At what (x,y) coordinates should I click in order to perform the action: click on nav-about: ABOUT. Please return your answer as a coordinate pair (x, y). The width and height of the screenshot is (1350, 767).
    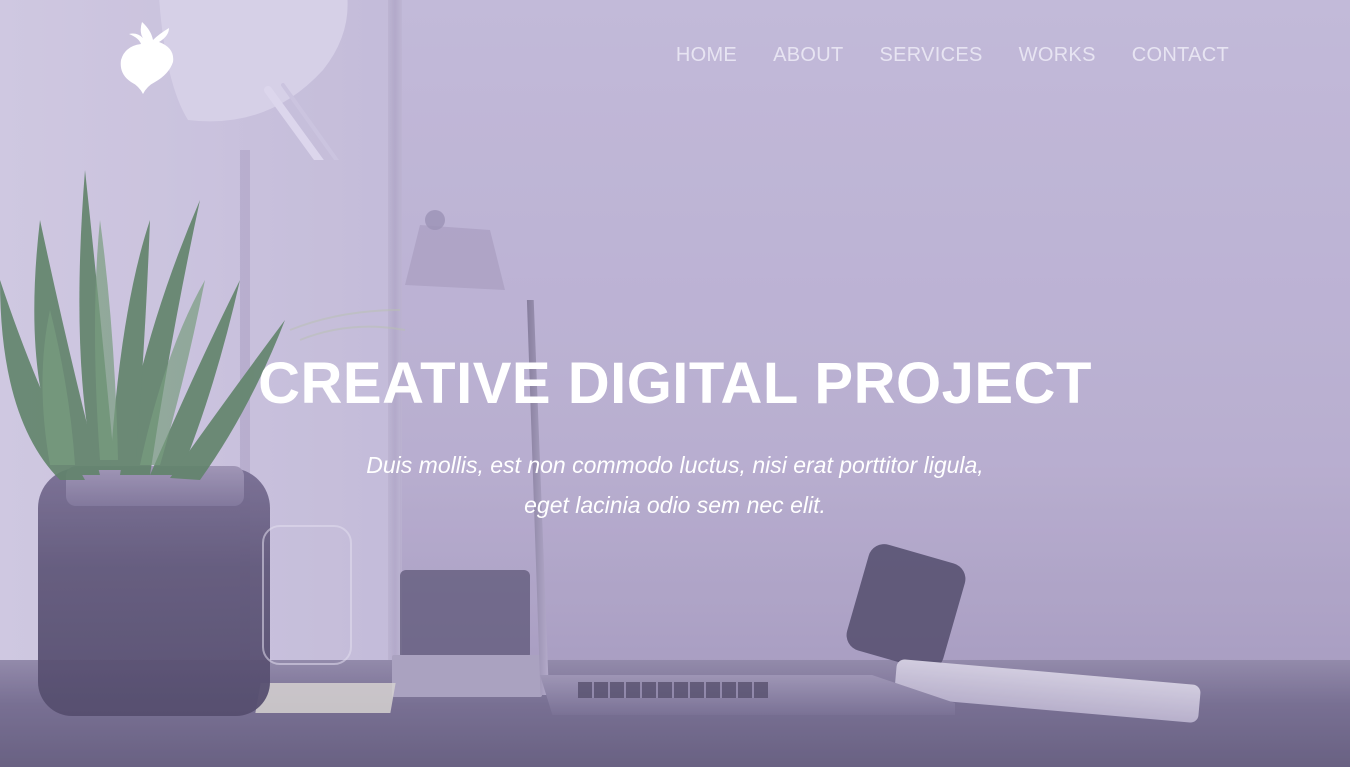
    Looking at the image, I should click on (808, 55).